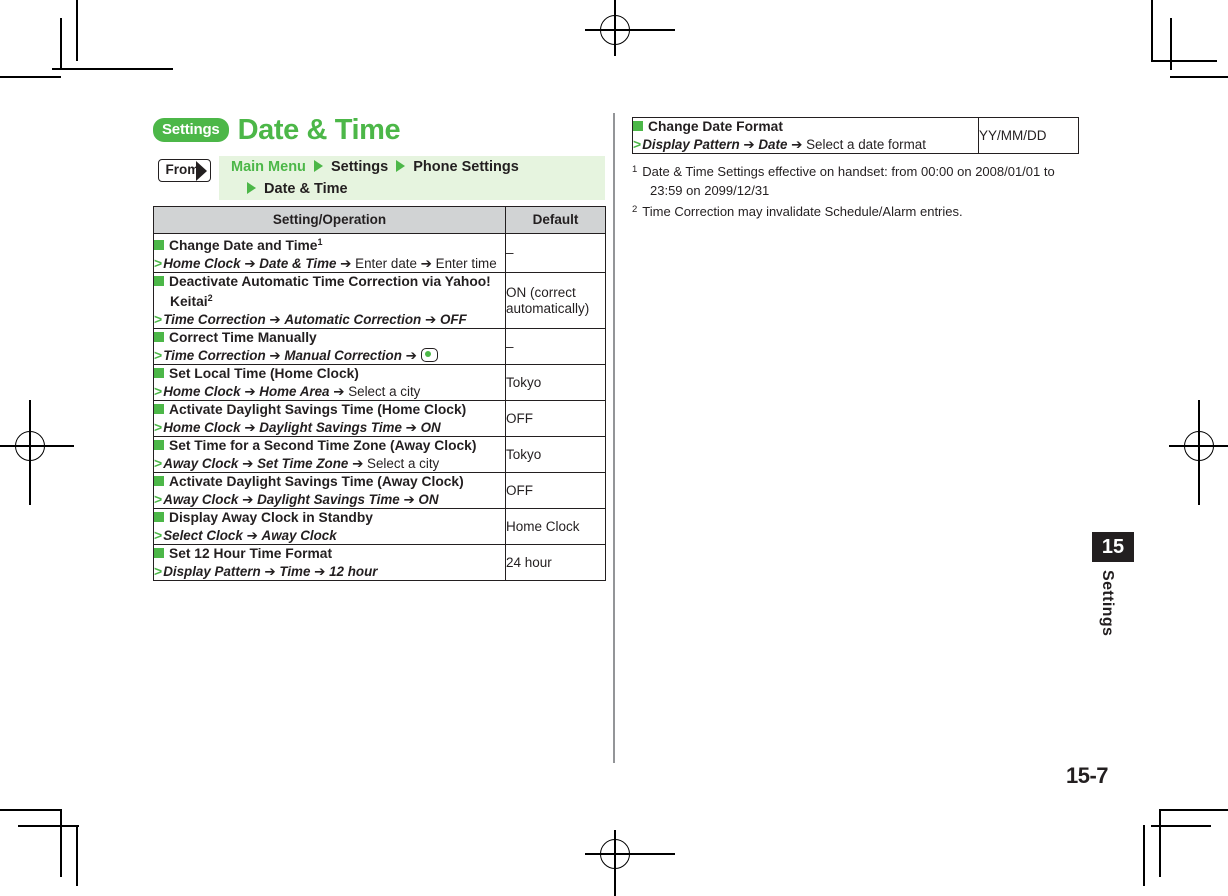 Image resolution: width=1228 pixels, height=896 pixels. I want to click on path-step-emphasis: Date & Time, so click(298, 263).